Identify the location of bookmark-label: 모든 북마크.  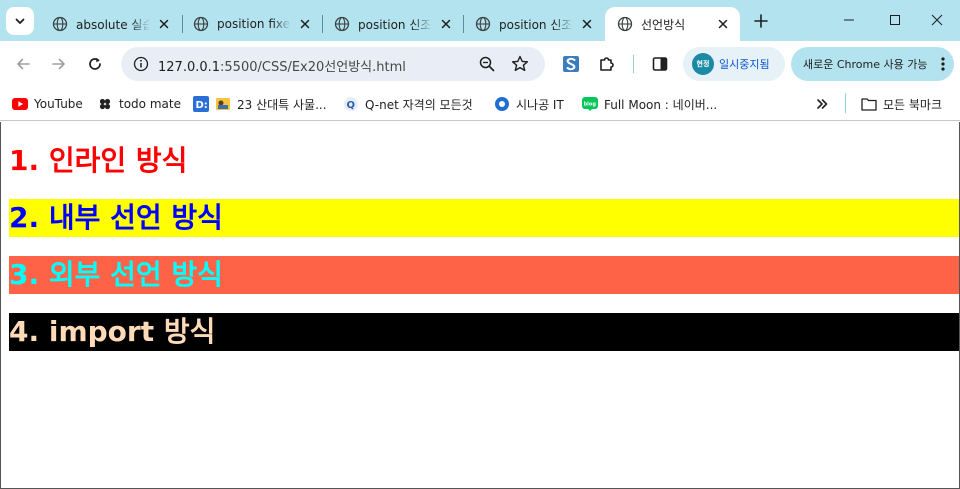
(913, 104).